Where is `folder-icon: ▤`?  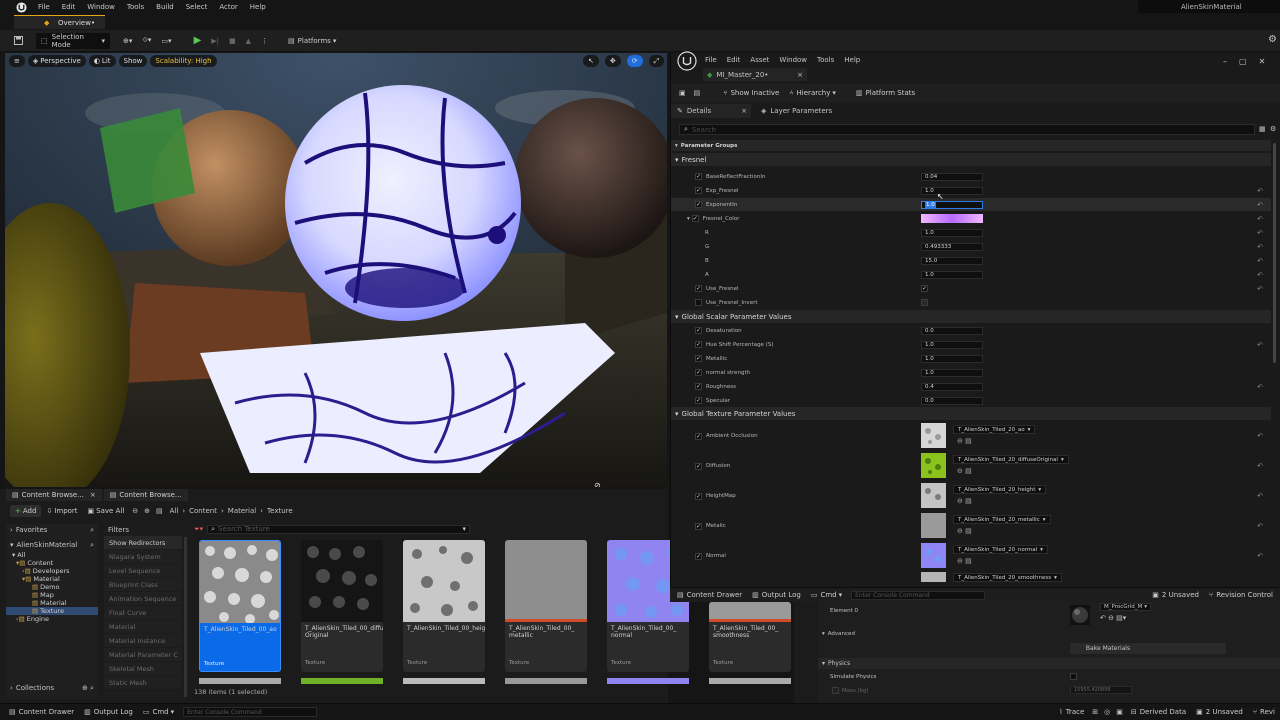
folder-icon: ▤ is located at coordinates (159, 511).